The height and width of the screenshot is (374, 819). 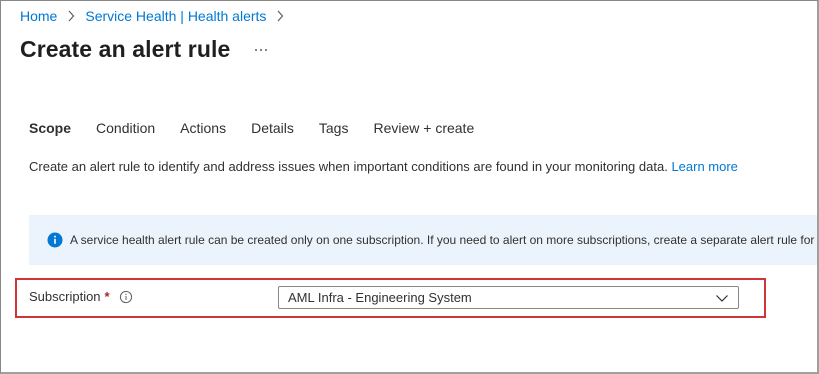 I want to click on breadcrumb: Home Service Health | Health alerts, so click(x=157, y=16).